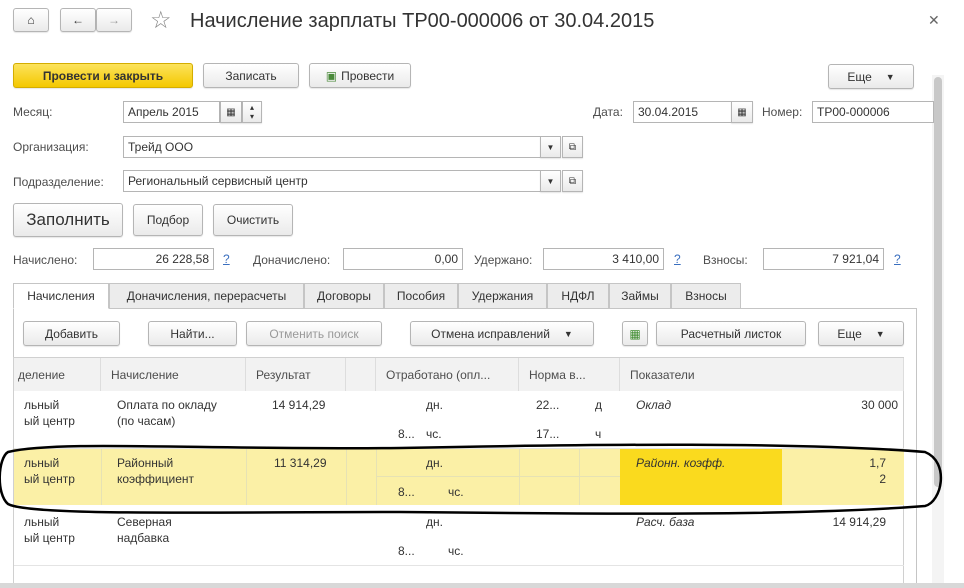 Image resolution: width=964 pixels, height=588 pixels. I want to click on date-value: 30.04.2015, so click(668, 112).